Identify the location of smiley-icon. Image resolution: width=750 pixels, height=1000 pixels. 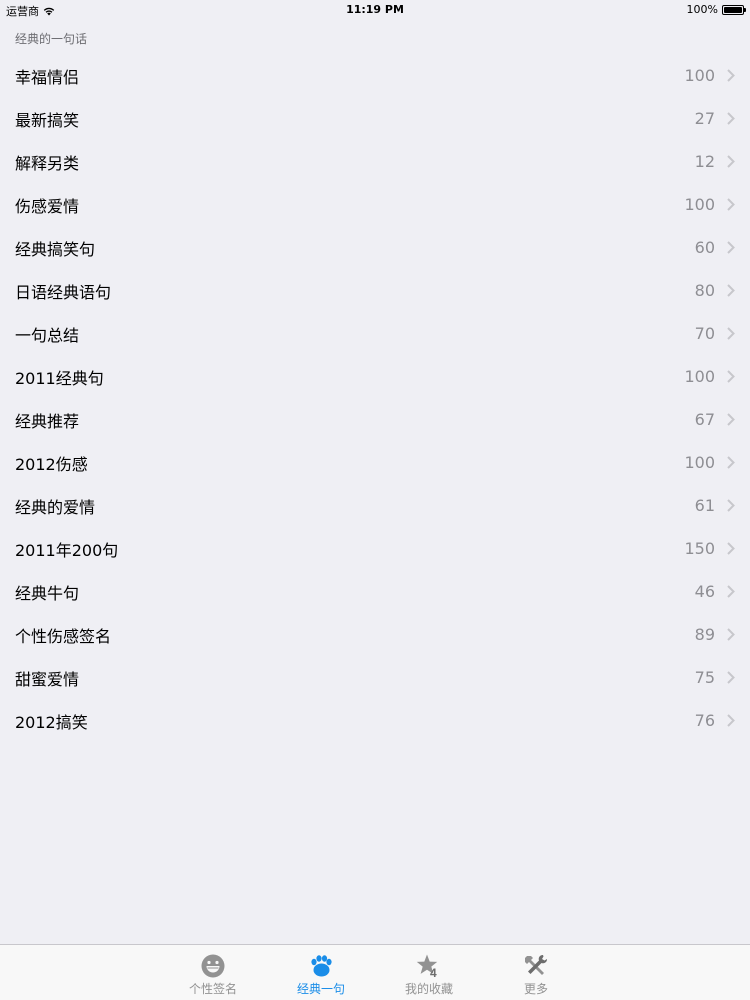
(213, 966).